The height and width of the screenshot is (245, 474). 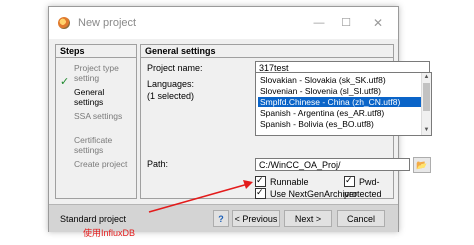 I want to click on arrow-shaft, so click(x=198, y=198).